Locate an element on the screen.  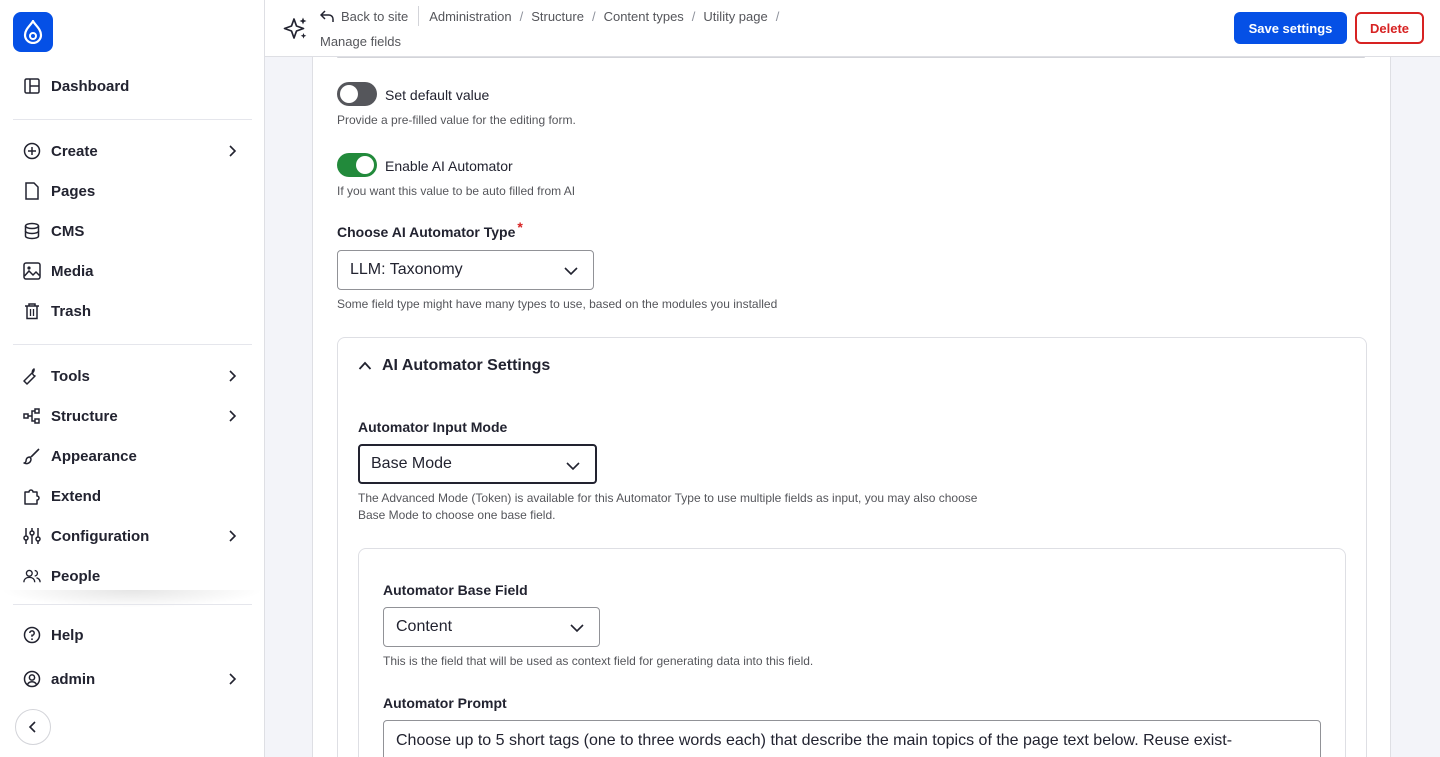
sidebar-item-label: Tools is located at coordinates (70, 376).